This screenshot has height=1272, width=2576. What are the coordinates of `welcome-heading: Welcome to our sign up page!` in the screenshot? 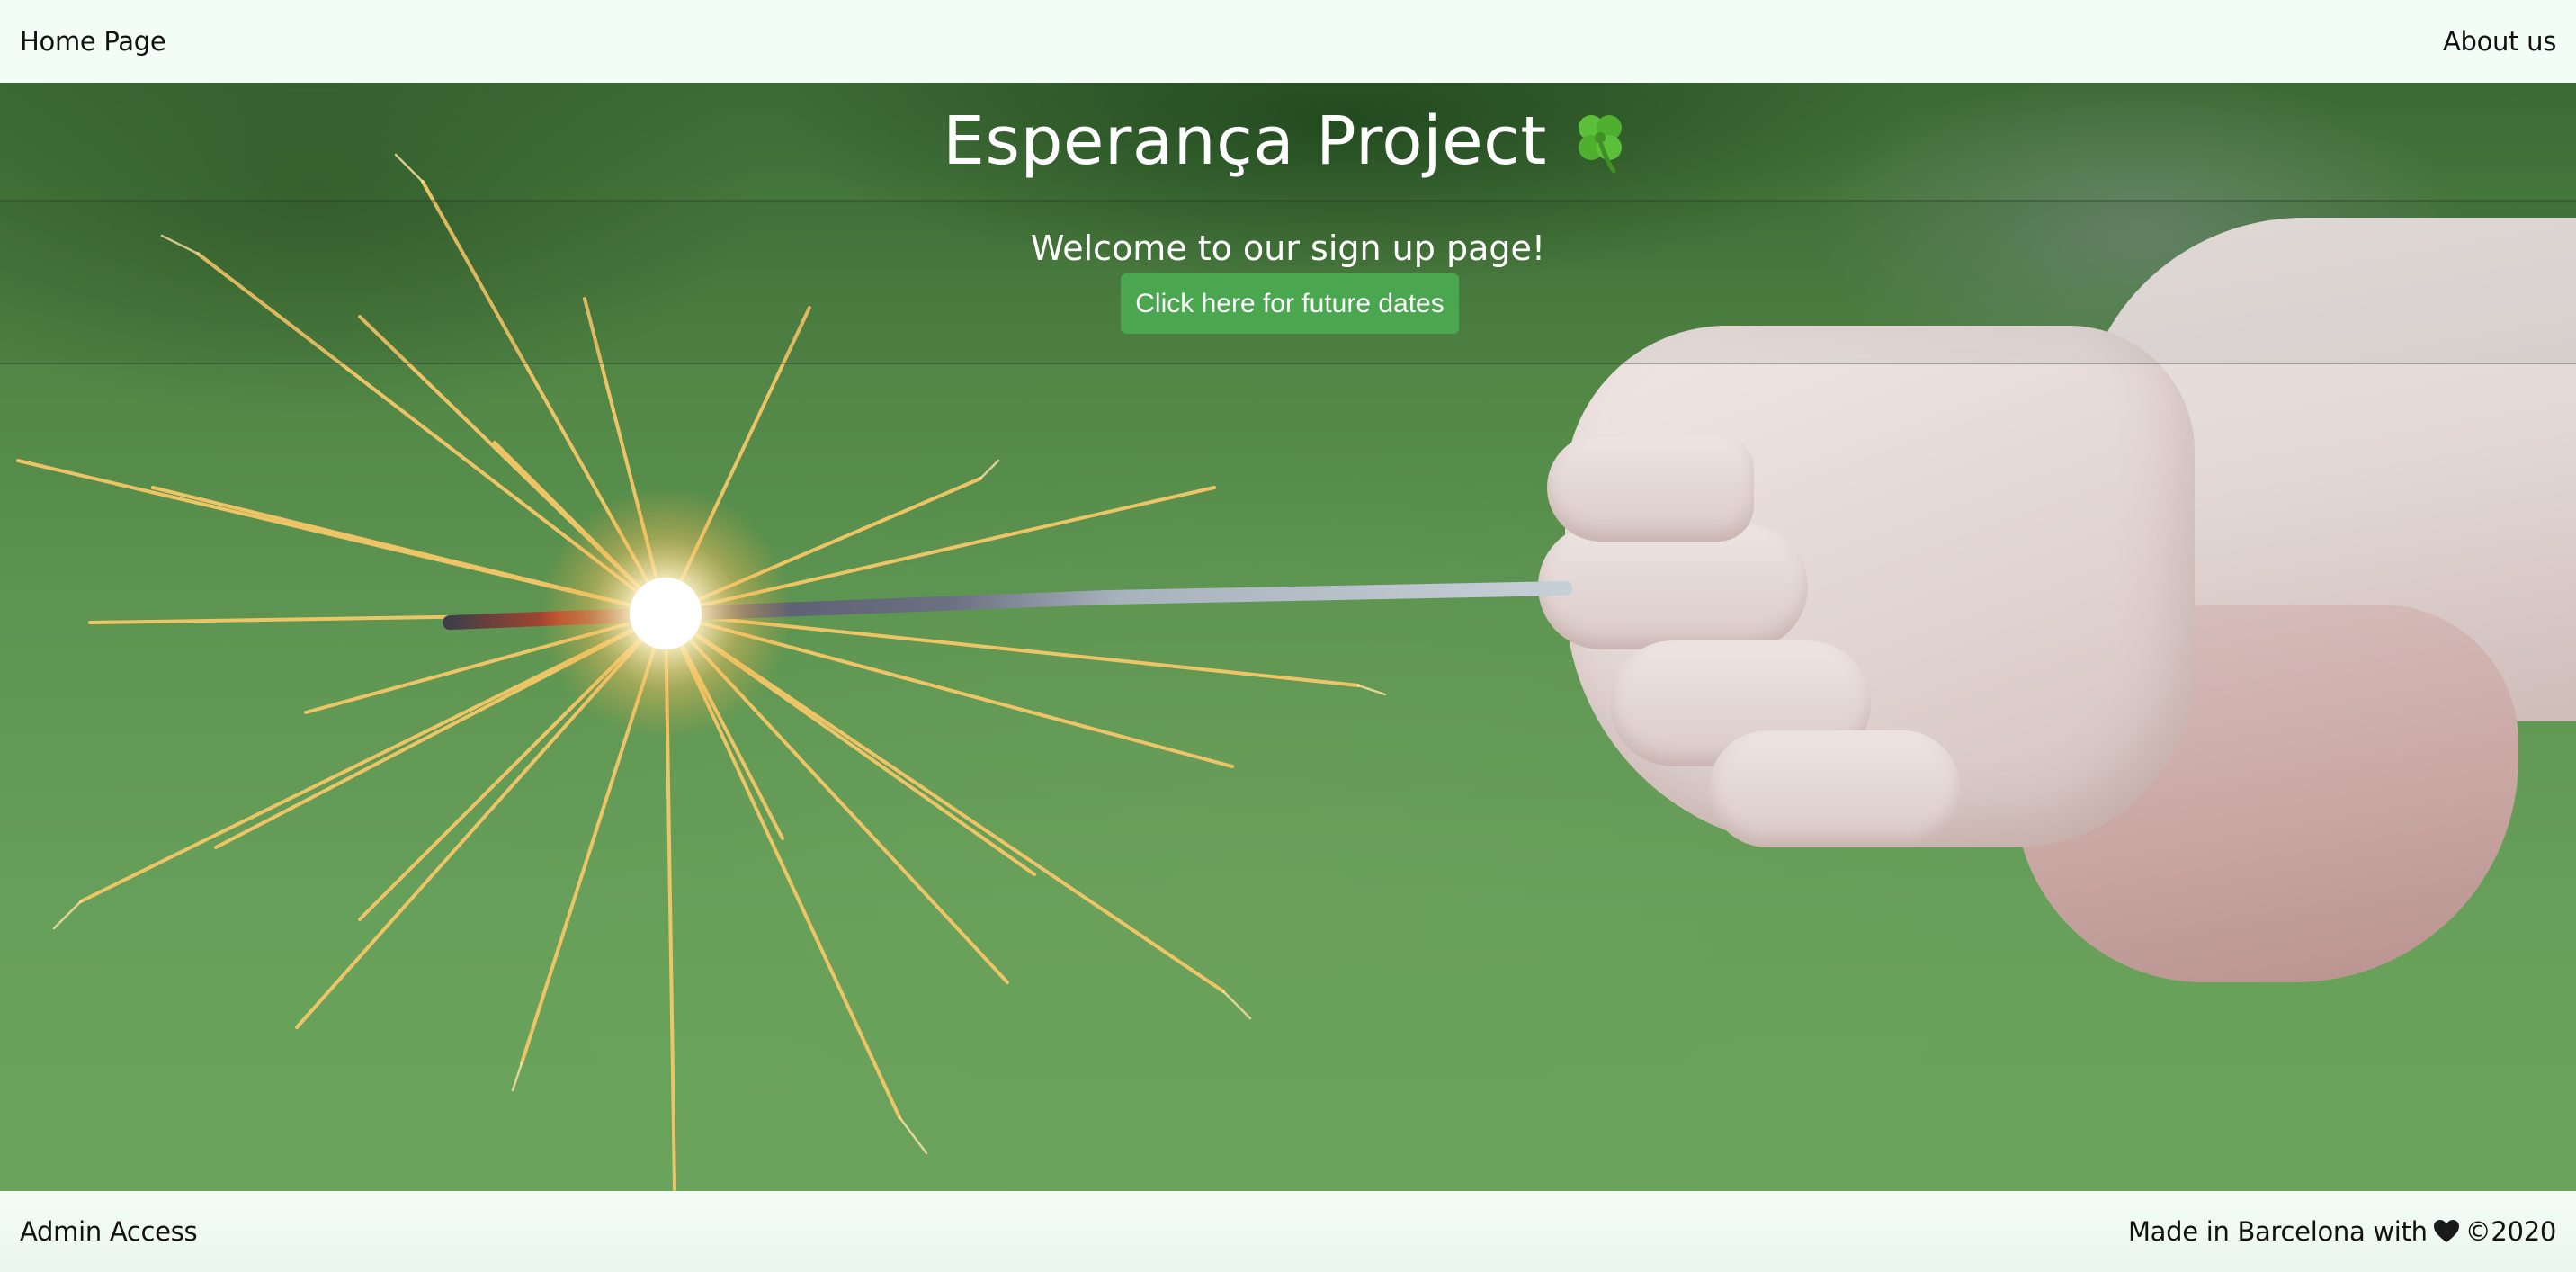 It's located at (1288, 248).